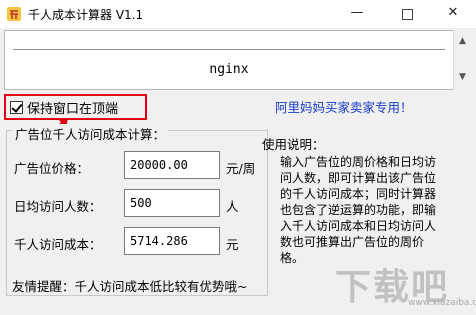  I want to click on ad-price-label: 广告位价格：, so click(52, 168).